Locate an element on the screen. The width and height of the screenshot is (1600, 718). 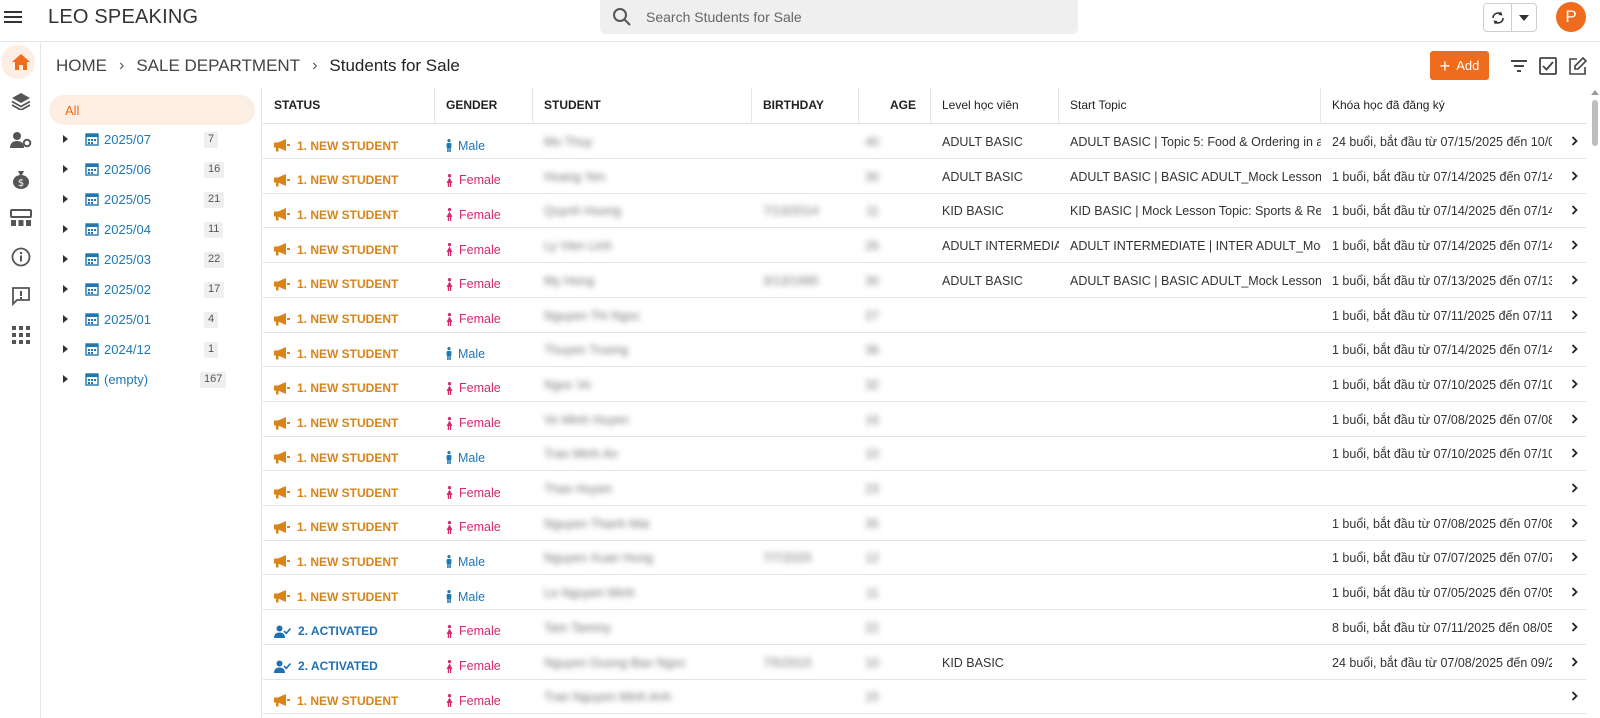
filter-button is located at coordinates (1519, 66).